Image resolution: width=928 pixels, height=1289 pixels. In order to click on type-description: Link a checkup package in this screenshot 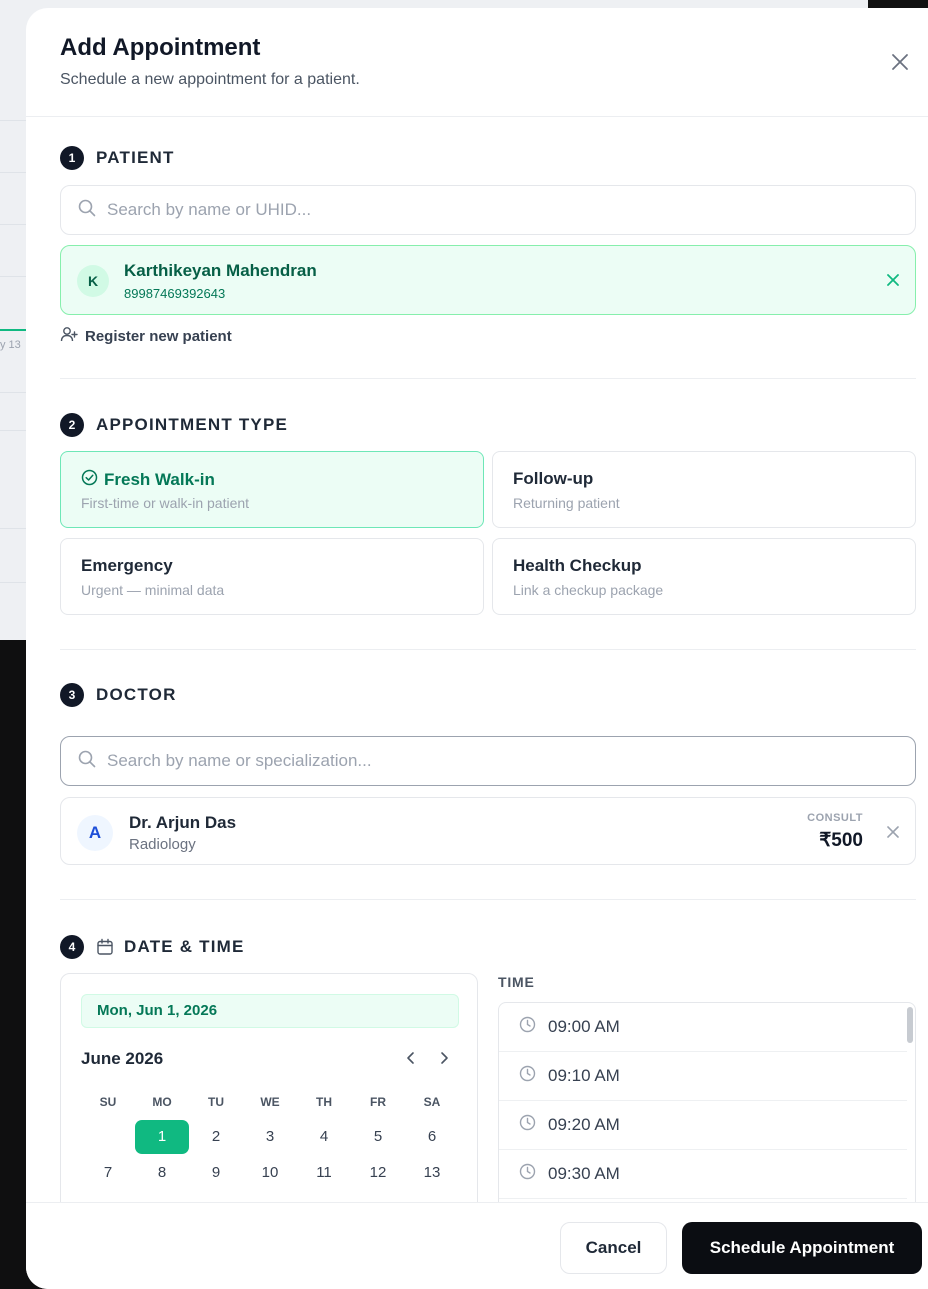, I will do `click(588, 590)`.